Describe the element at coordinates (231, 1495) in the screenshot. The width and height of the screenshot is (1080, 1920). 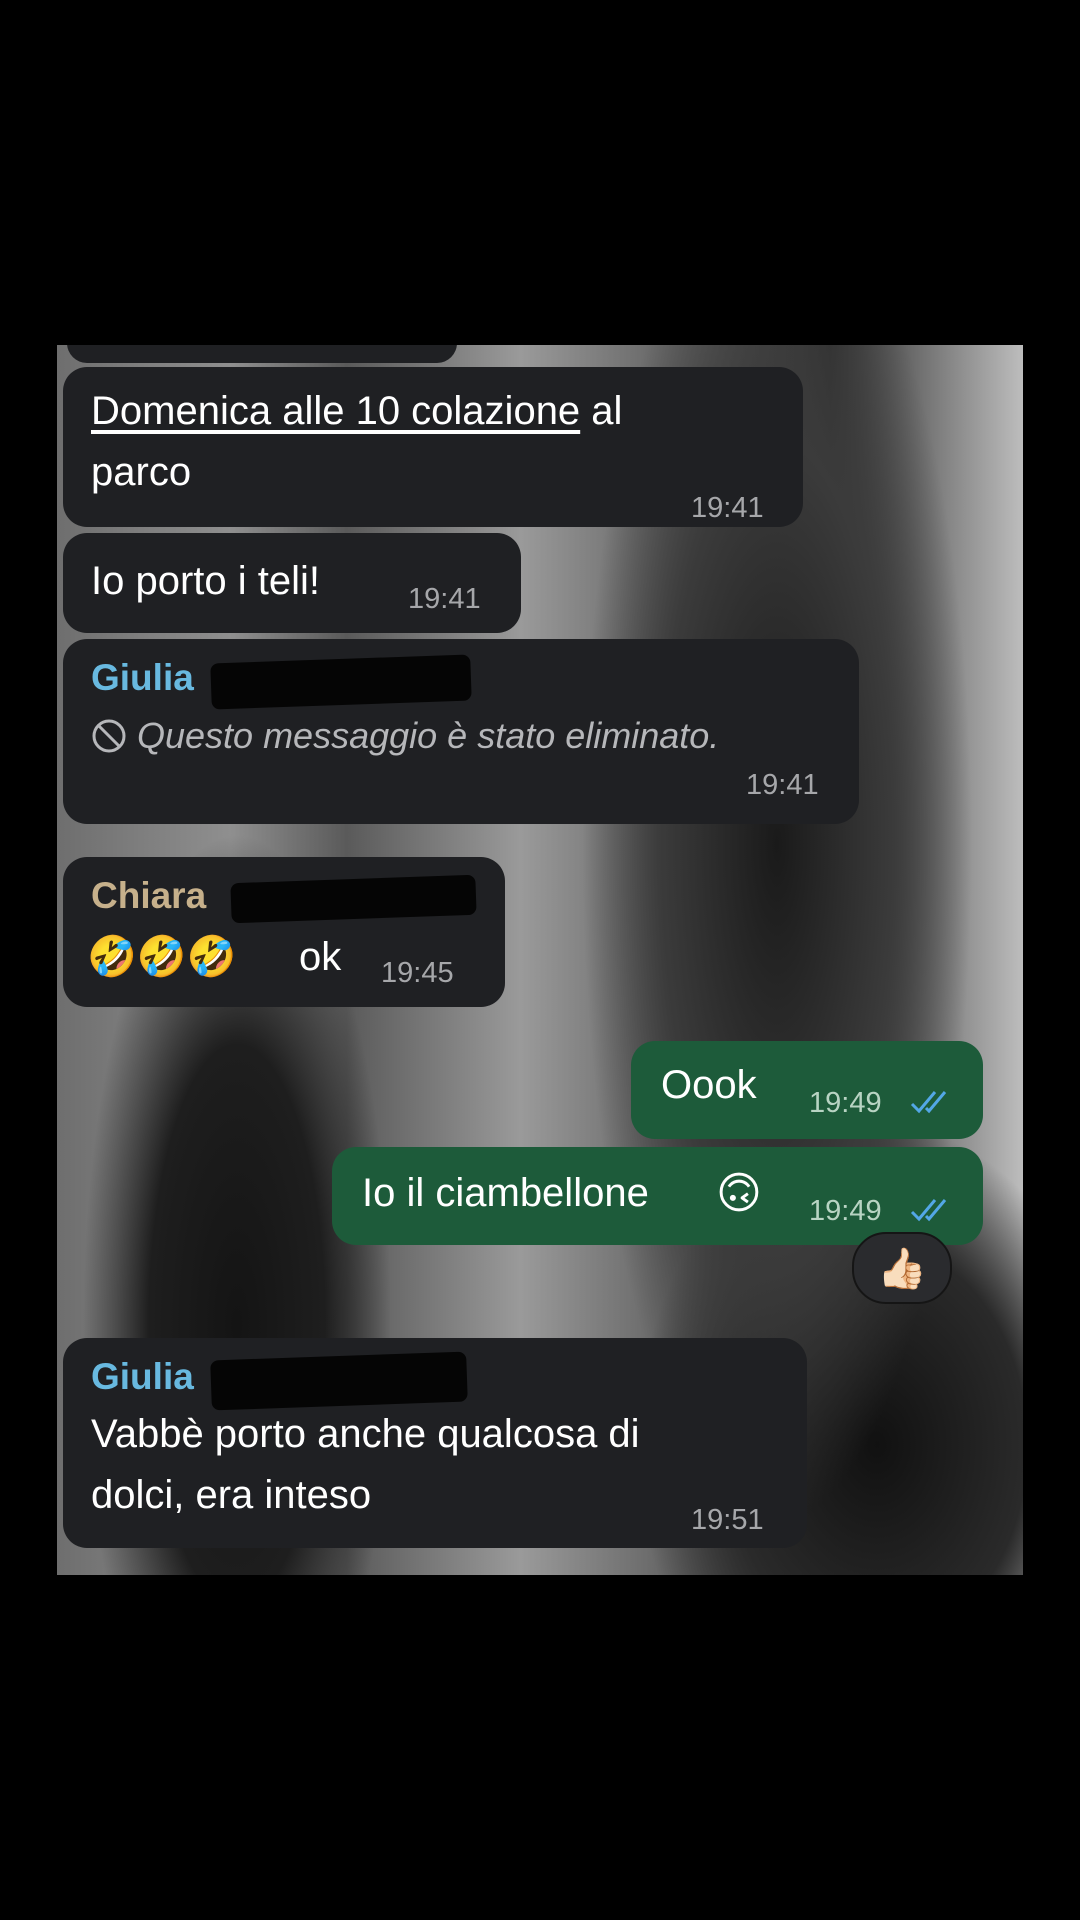
I see `message-text: dolci, era inteso` at that location.